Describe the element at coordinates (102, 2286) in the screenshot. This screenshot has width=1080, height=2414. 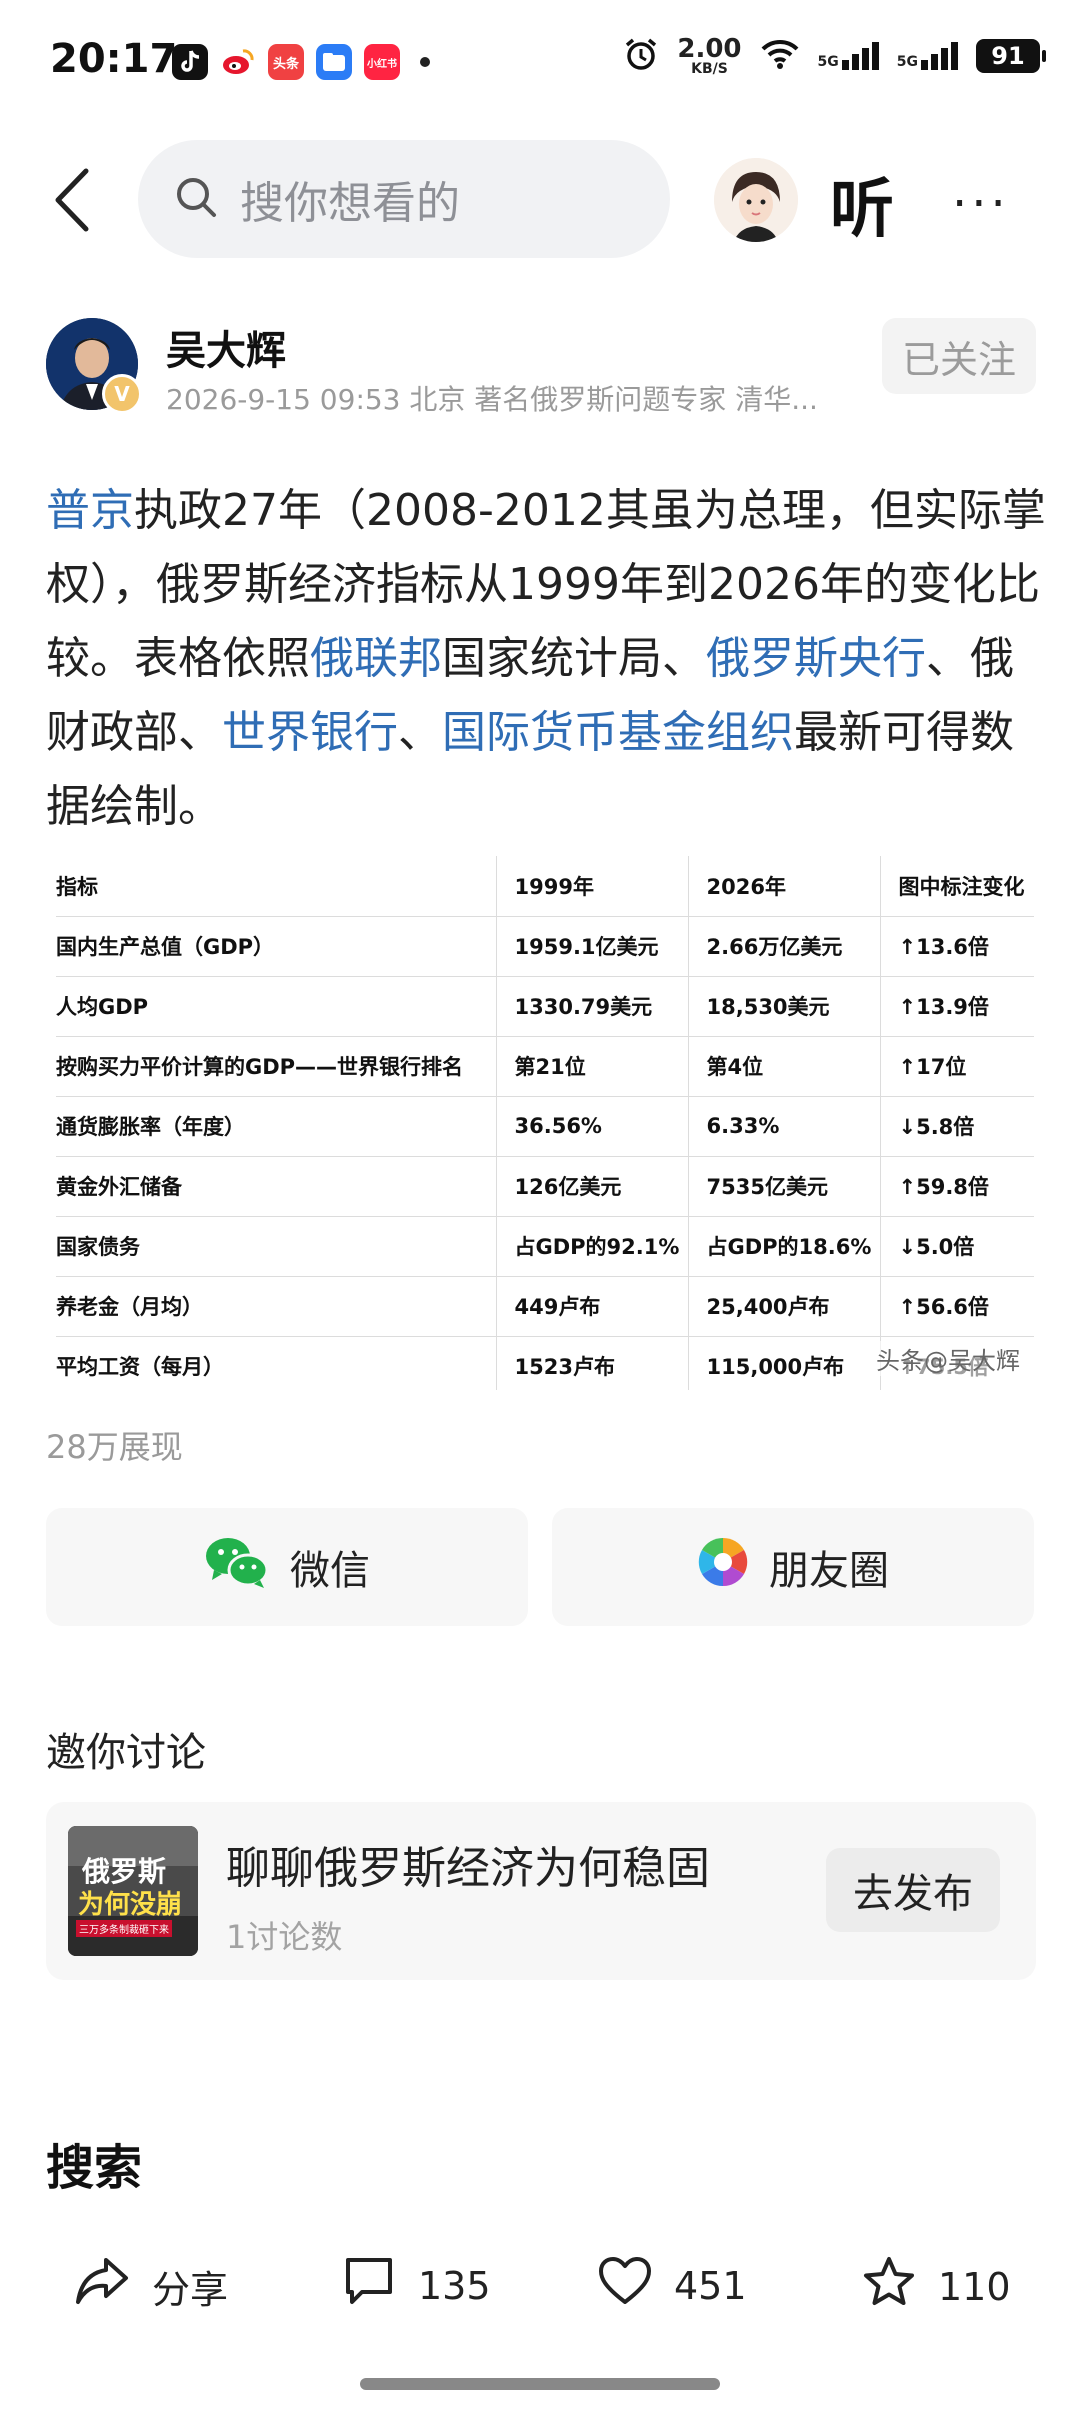
I see `share-icon` at that location.